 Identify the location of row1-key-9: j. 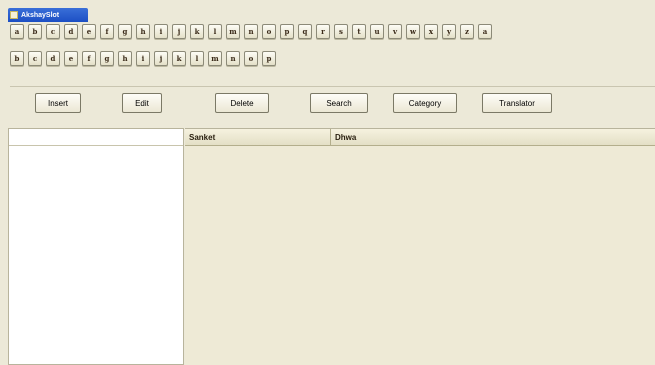
(179, 31).